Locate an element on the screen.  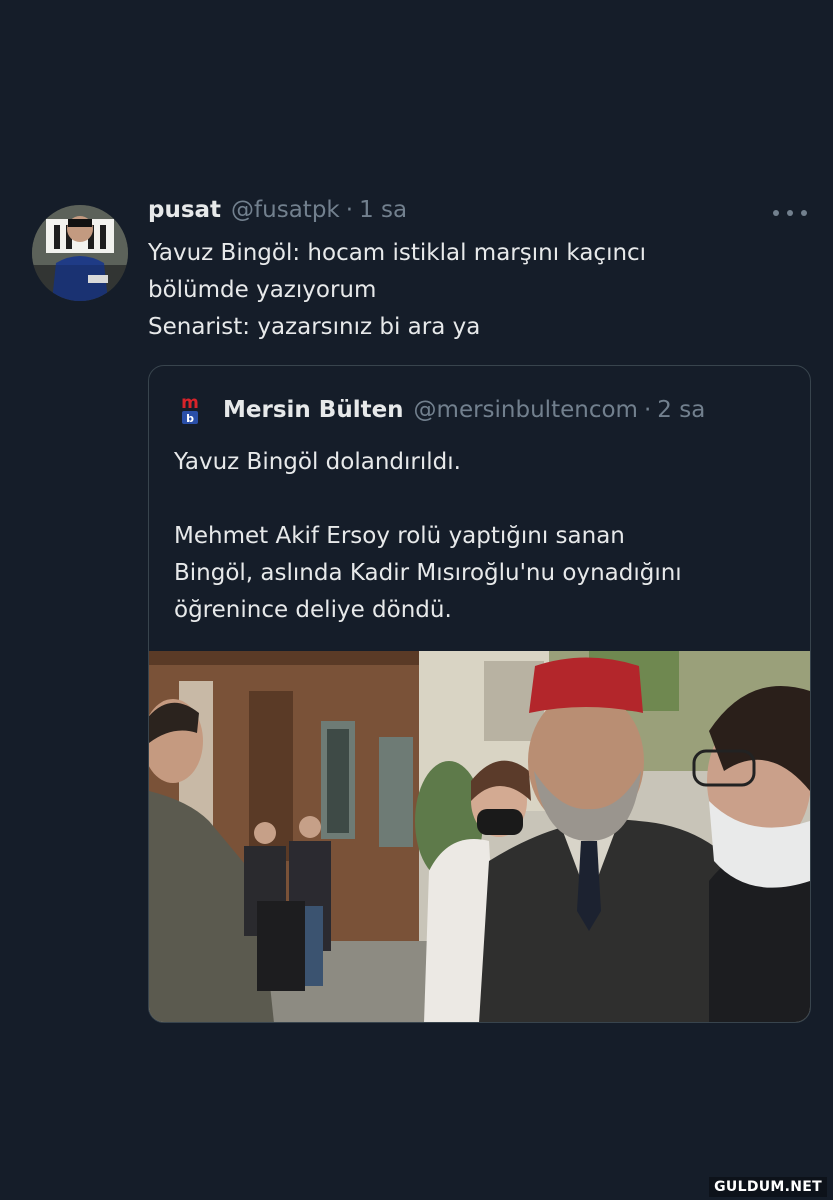
quoted-text-line: Mehmet Akif Ersoy rolü yaptığını sanan is located at coordinates (399, 536).